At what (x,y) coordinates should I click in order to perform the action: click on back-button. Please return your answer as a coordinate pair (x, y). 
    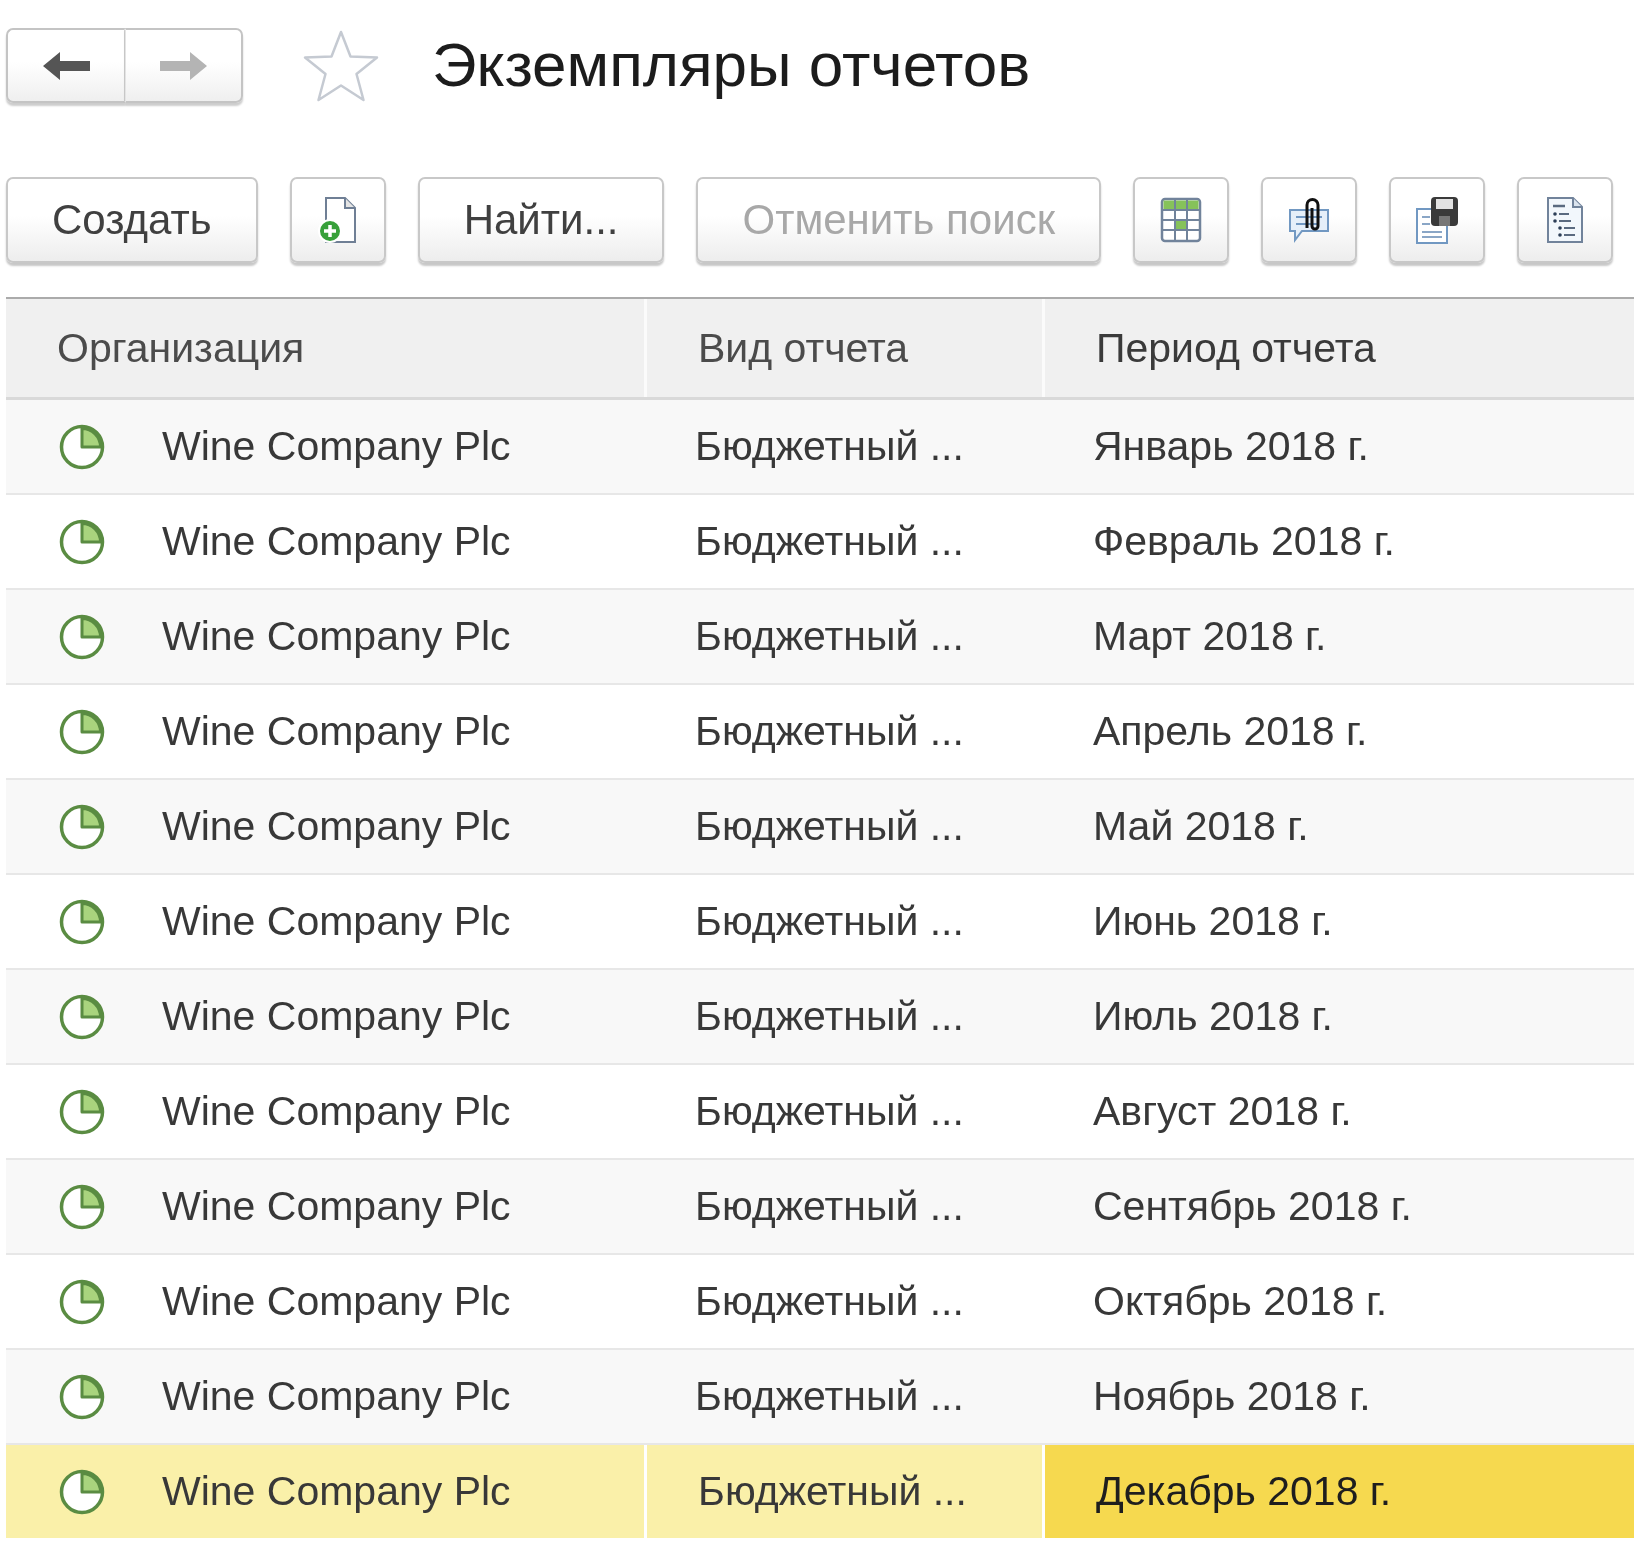
    Looking at the image, I should click on (65, 65).